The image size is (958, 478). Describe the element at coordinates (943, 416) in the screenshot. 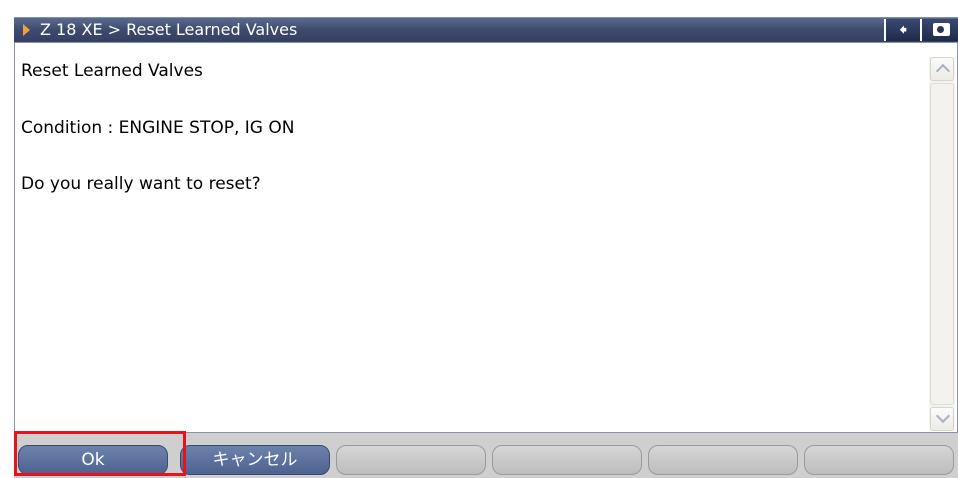

I see `chevron-down-icon` at that location.